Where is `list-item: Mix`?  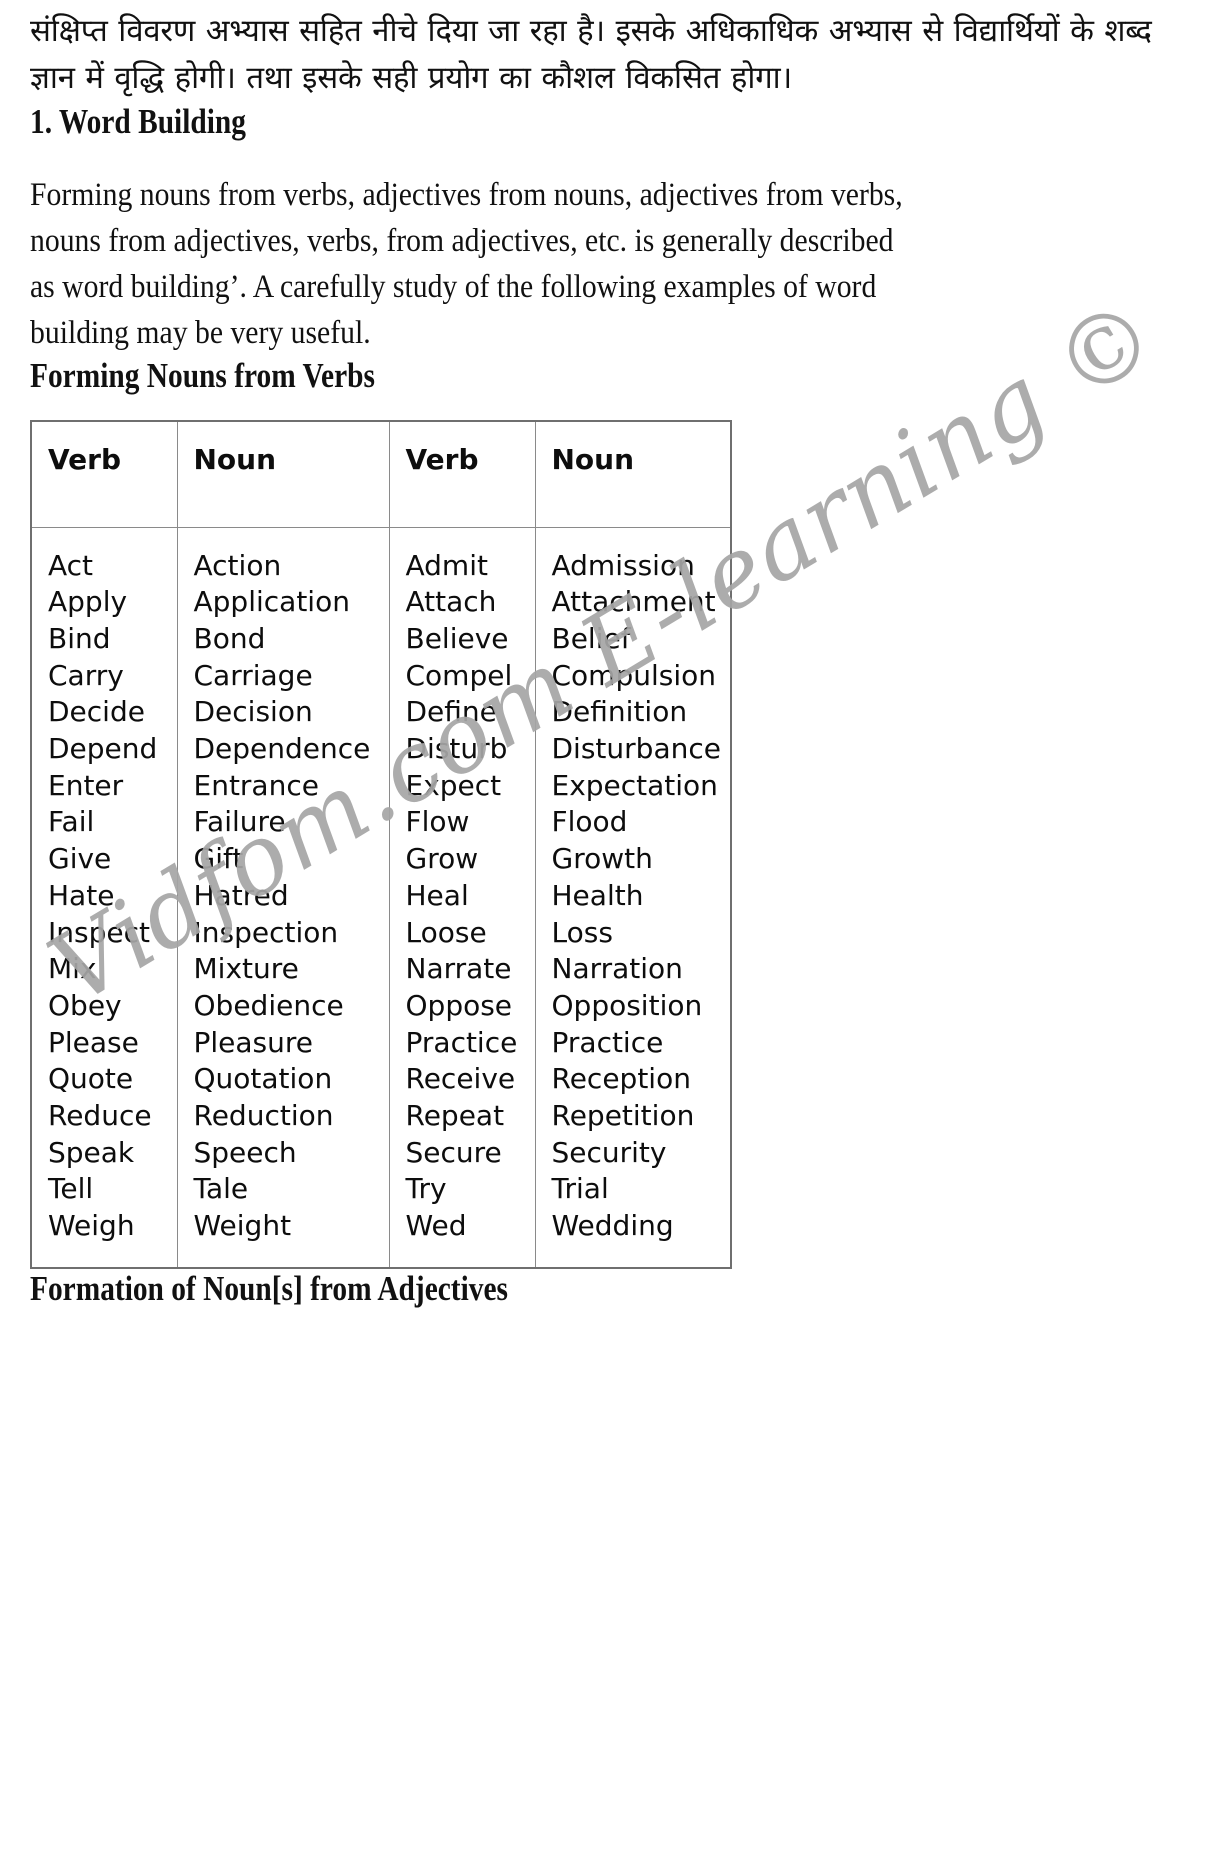 list-item: Mix is located at coordinates (72, 969).